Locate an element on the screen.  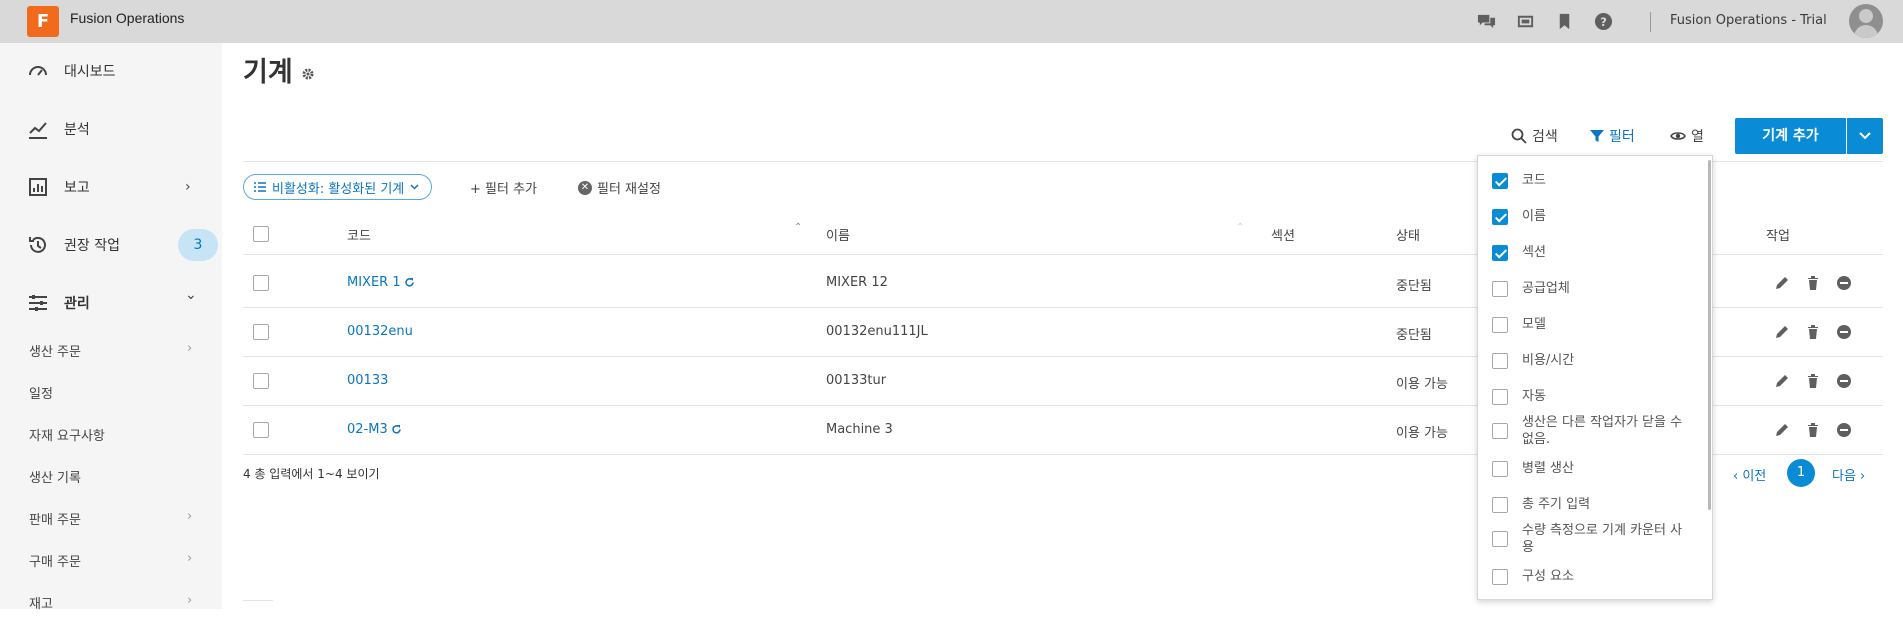
machine-code-link: MIXER 1 is located at coordinates (381, 282).